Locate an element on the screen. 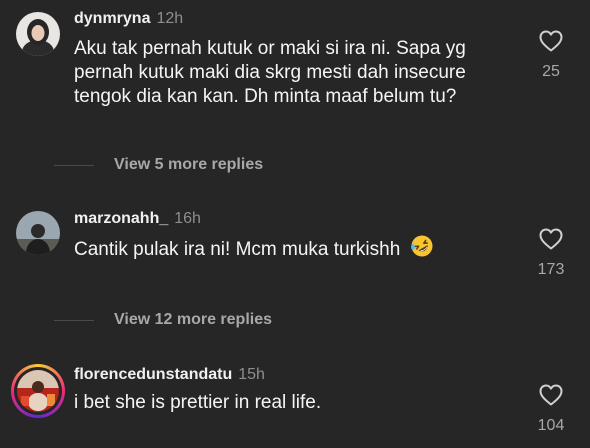 Image resolution: width=590 pixels, height=448 pixels. comment-meta: dynmryna 12h is located at coordinates (128, 19).